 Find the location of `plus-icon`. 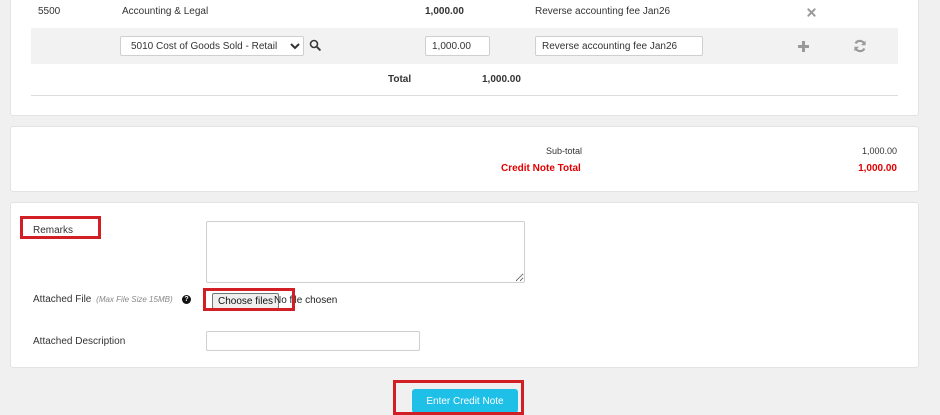

plus-icon is located at coordinates (803, 46).